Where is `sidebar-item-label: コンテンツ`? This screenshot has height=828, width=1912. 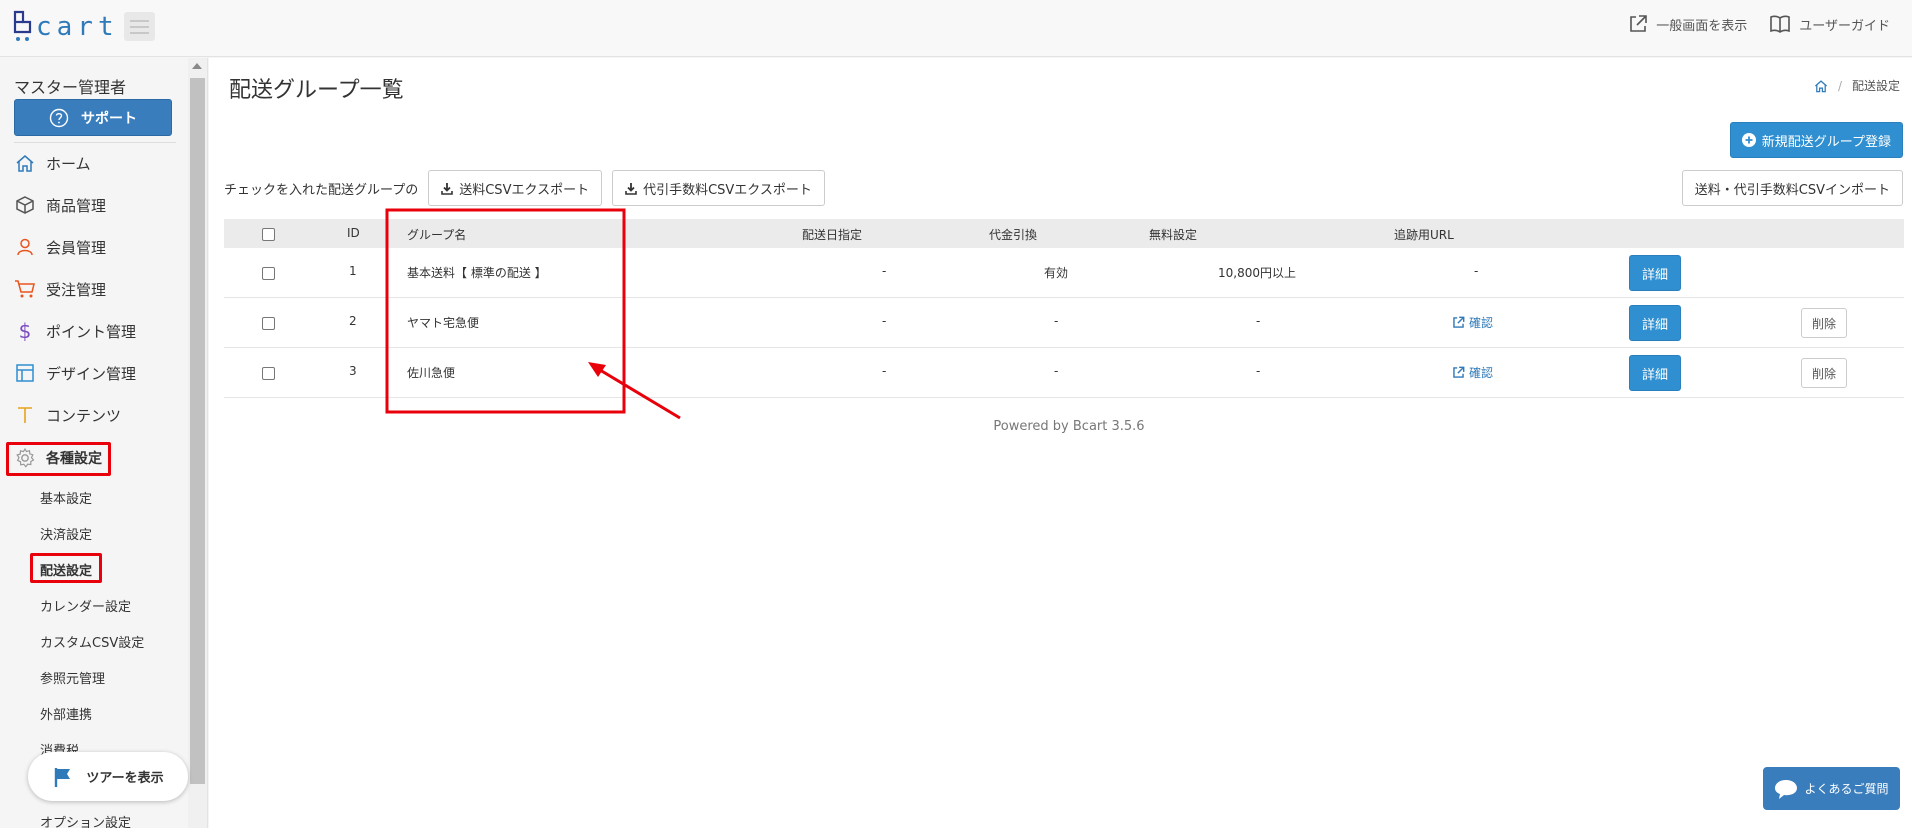
sidebar-item-label: コンテンツ is located at coordinates (84, 415).